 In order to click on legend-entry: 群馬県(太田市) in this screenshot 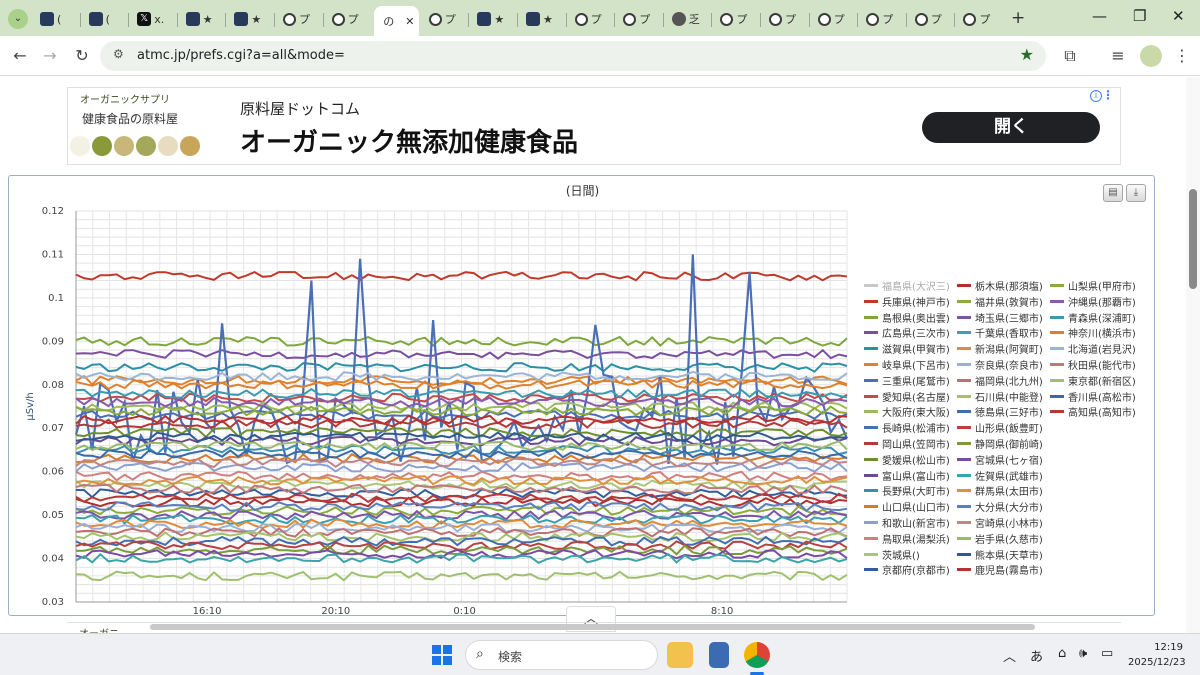, I will do `click(1000, 490)`.